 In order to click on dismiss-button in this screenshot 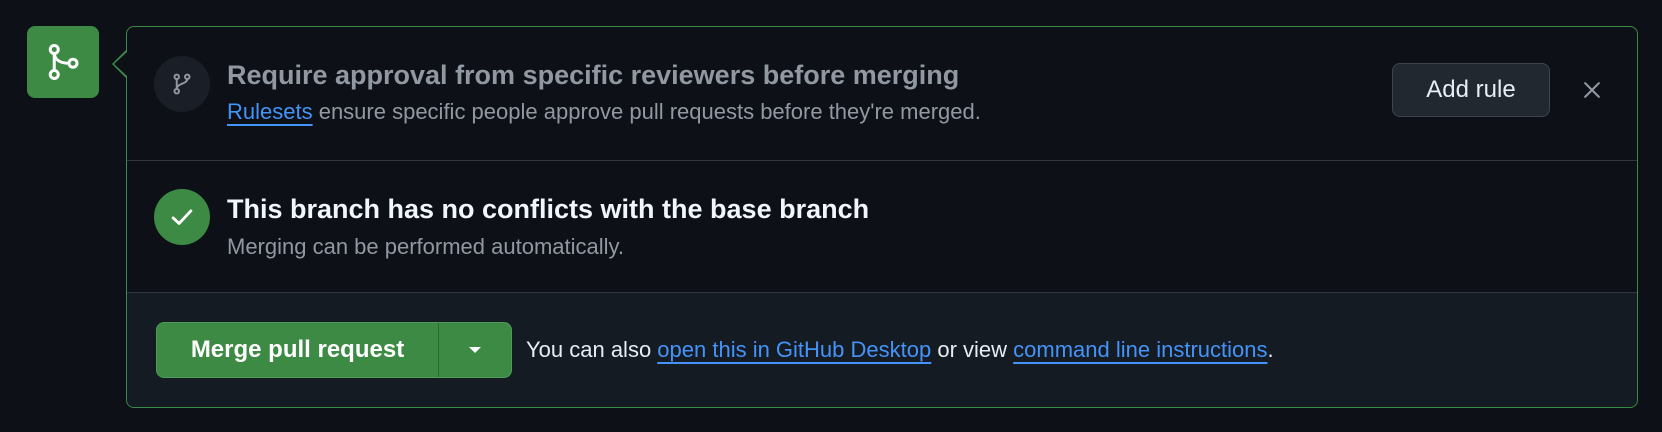, I will do `click(1592, 90)`.